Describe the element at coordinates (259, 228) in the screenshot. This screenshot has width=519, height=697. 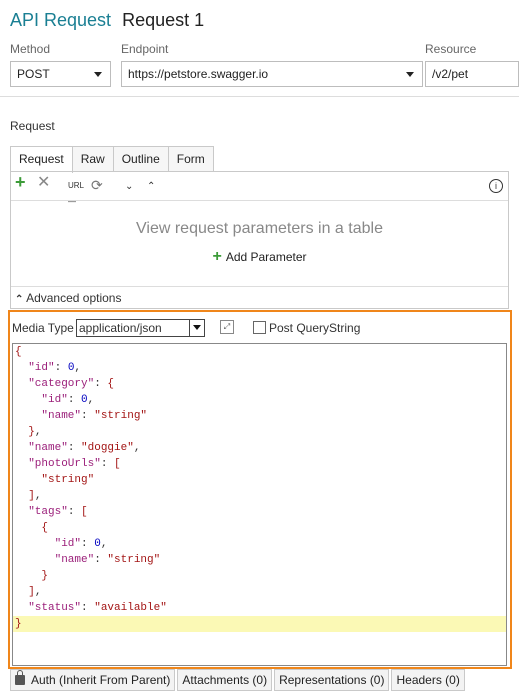
I see `params-empty-message: View request parameters in a table` at that location.